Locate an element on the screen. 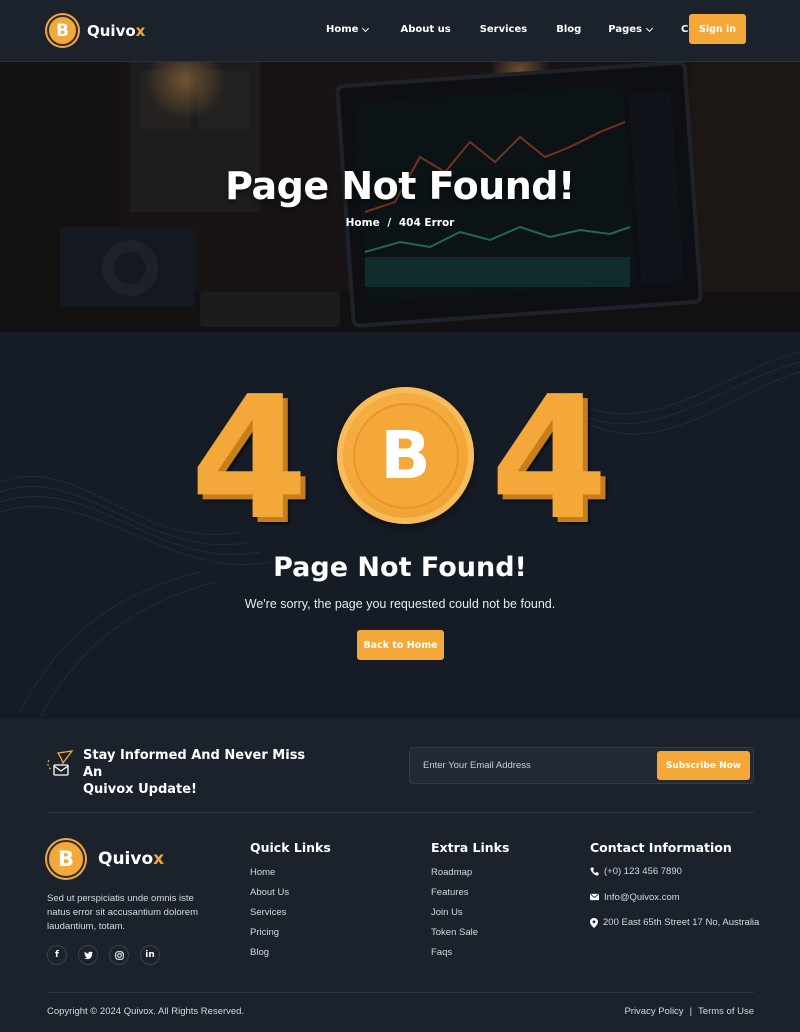 The height and width of the screenshot is (1032, 800). footer-link-roadmap: Roadmap is located at coordinates (454, 877).